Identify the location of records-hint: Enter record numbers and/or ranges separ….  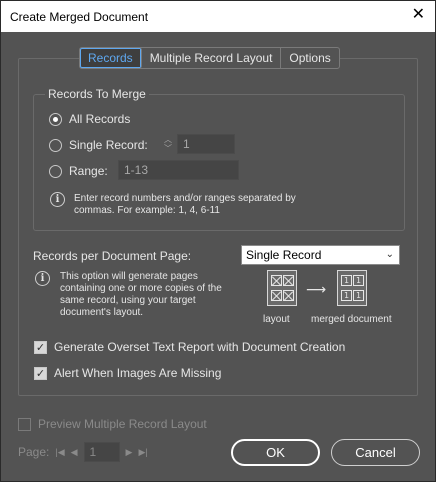
(185, 204).